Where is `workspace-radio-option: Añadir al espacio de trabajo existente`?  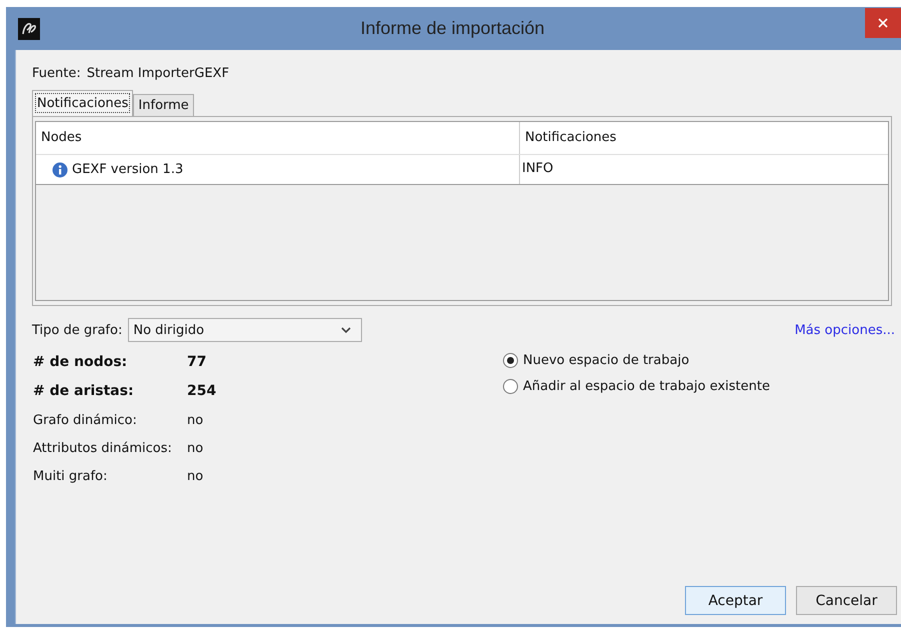 workspace-radio-option: Añadir al espacio de trabajo existente is located at coordinates (636, 386).